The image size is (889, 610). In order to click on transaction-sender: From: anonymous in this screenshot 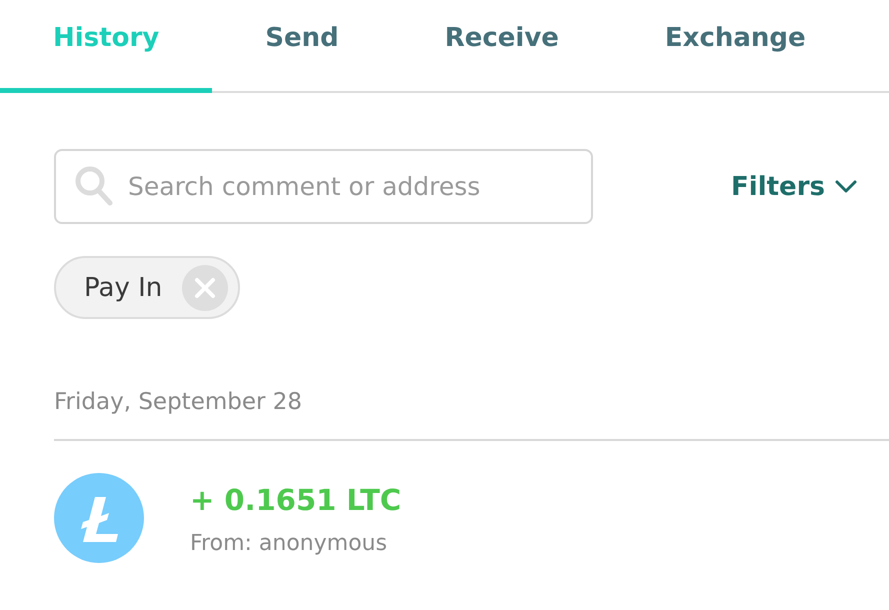, I will do `click(289, 543)`.